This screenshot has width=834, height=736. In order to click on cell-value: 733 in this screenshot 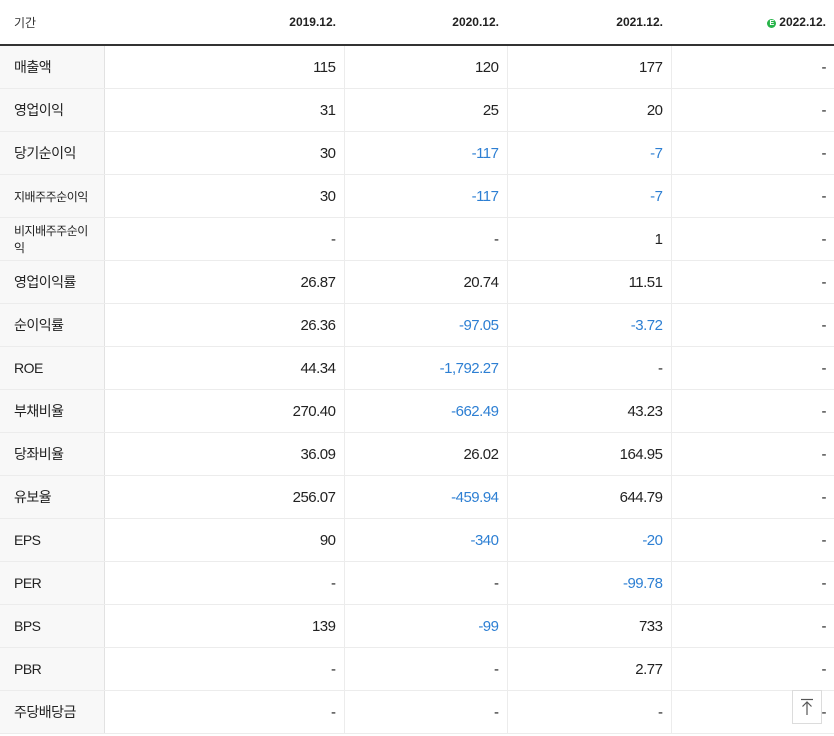, I will do `click(589, 626)`.